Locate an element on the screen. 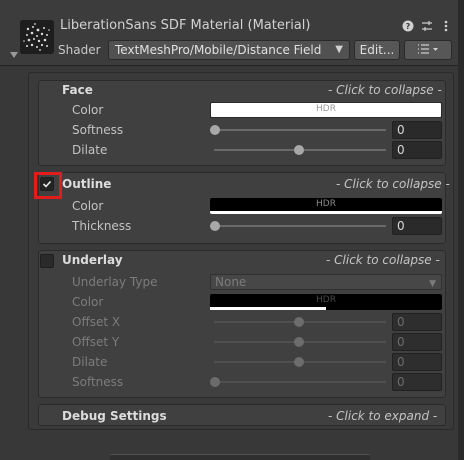  shader-dropdown: TextMeshPro/Mobile/Distance Field ▼ is located at coordinates (229, 50).